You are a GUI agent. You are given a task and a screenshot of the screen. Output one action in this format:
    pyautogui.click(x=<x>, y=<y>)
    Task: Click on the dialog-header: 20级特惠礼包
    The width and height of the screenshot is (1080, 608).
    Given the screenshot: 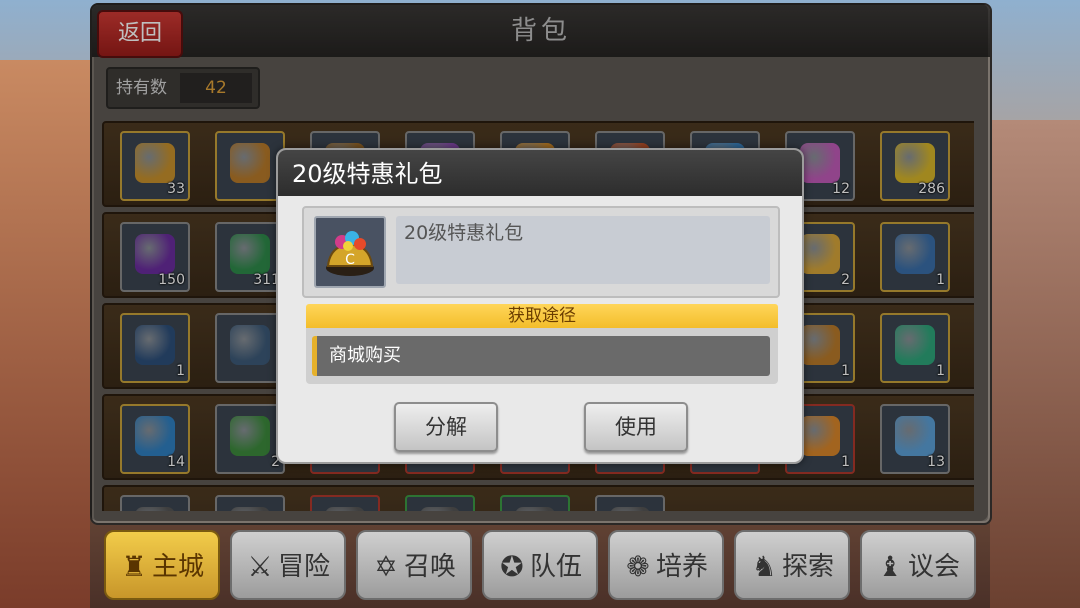 What is the action you would take?
    pyautogui.click(x=540, y=173)
    